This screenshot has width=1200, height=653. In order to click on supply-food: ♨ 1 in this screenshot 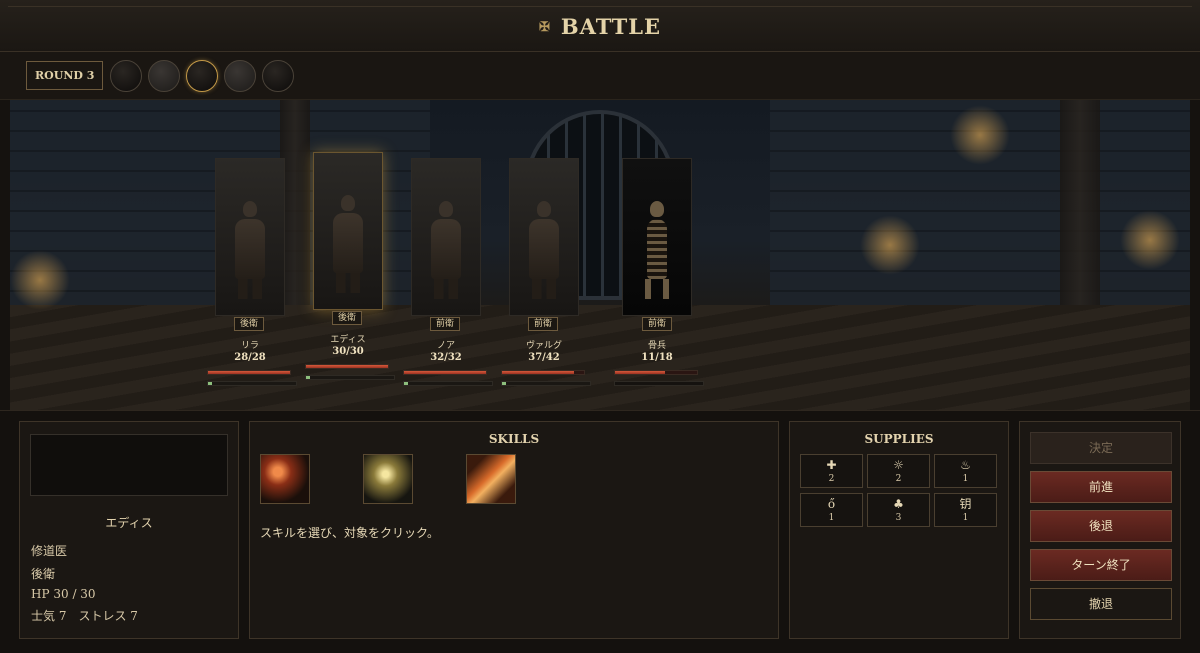, I will do `click(965, 471)`.